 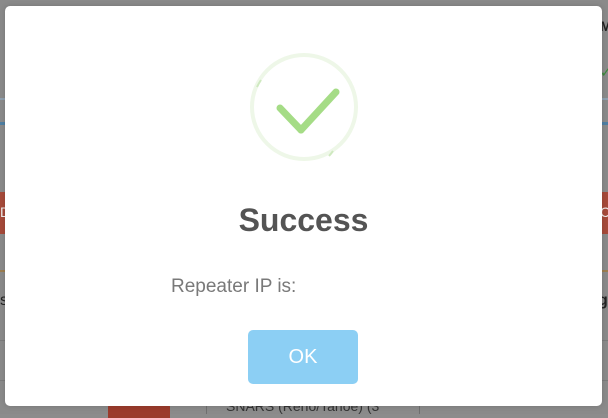 What do you see at coordinates (234, 286) in the screenshot?
I see `dialog-message: Repeater IP is:` at bounding box center [234, 286].